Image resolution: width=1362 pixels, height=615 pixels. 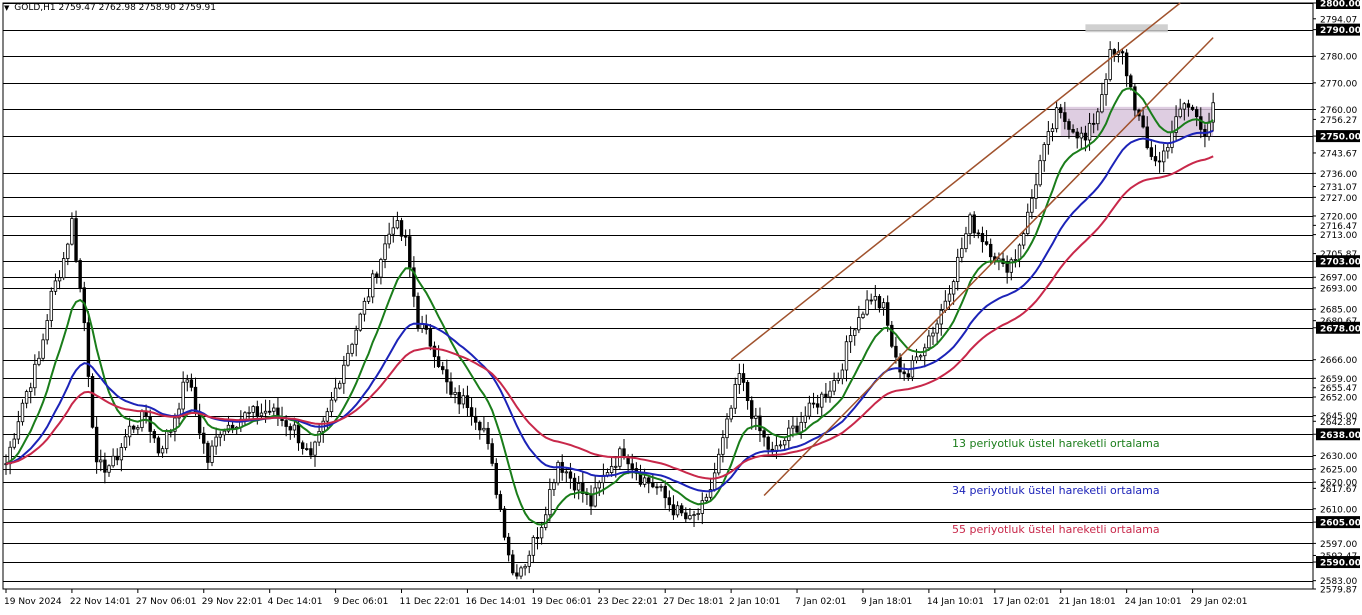 What do you see at coordinates (1340, 263) in the screenshot?
I see `price-tick-label: 2703.00` at bounding box center [1340, 263].